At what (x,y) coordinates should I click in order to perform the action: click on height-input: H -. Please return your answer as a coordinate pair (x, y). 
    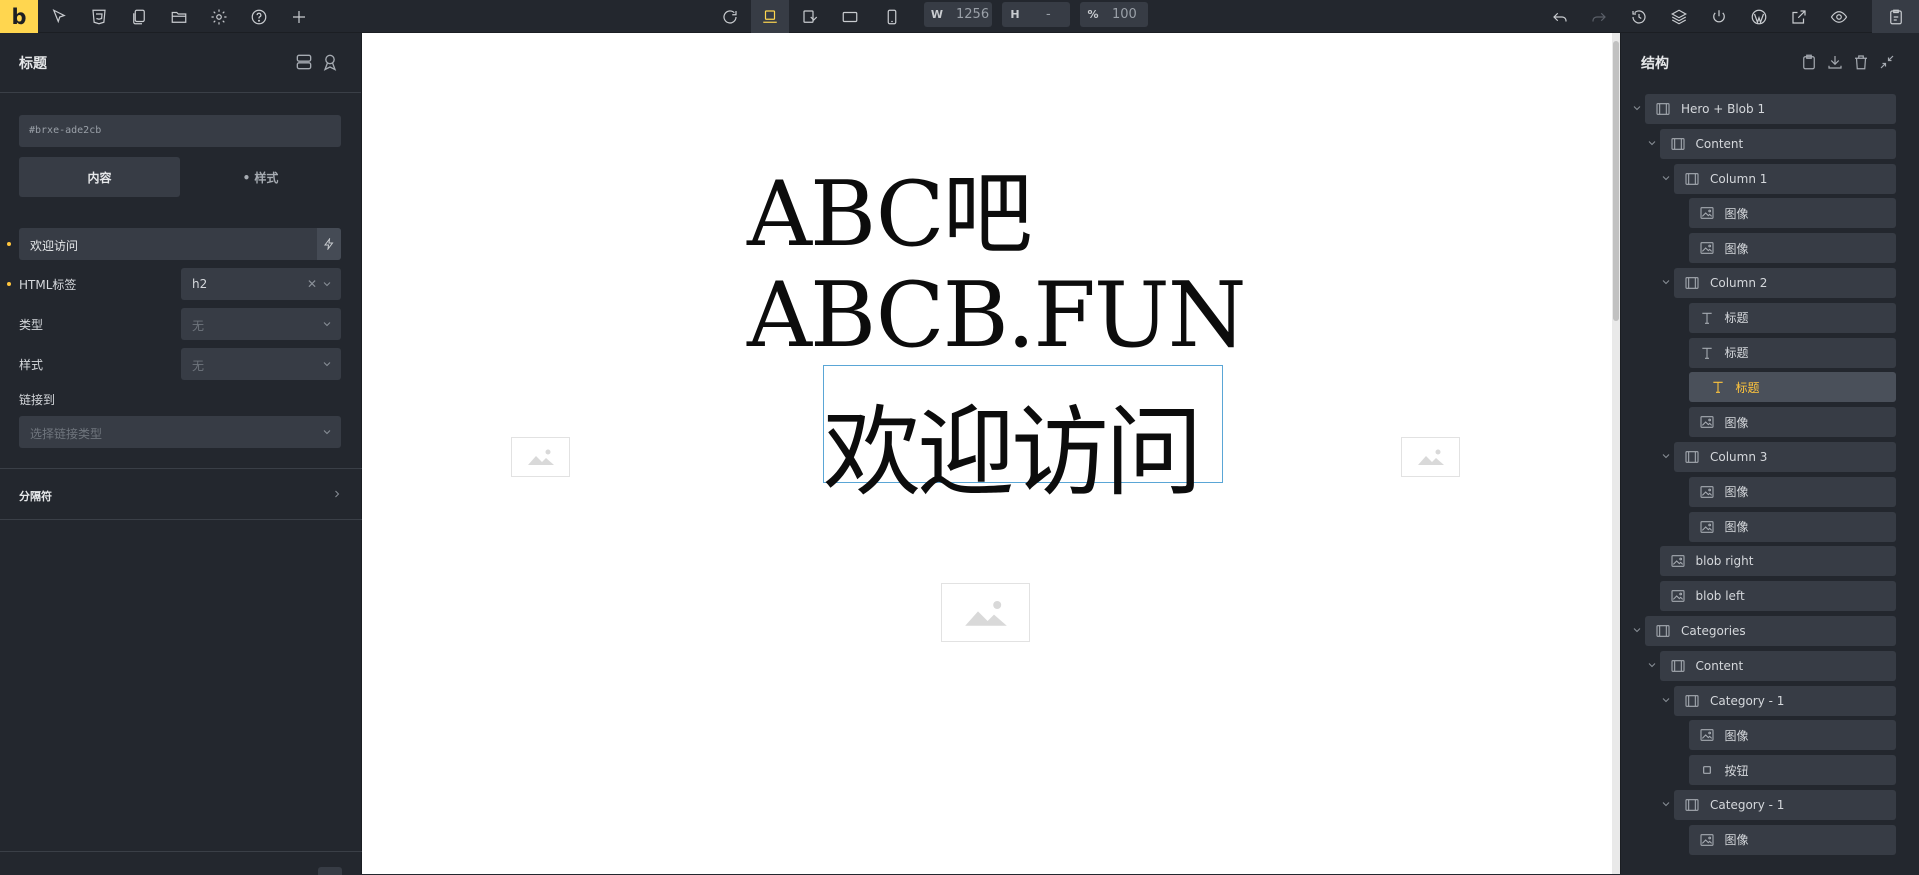
    Looking at the image, I should click on (1036, 14).